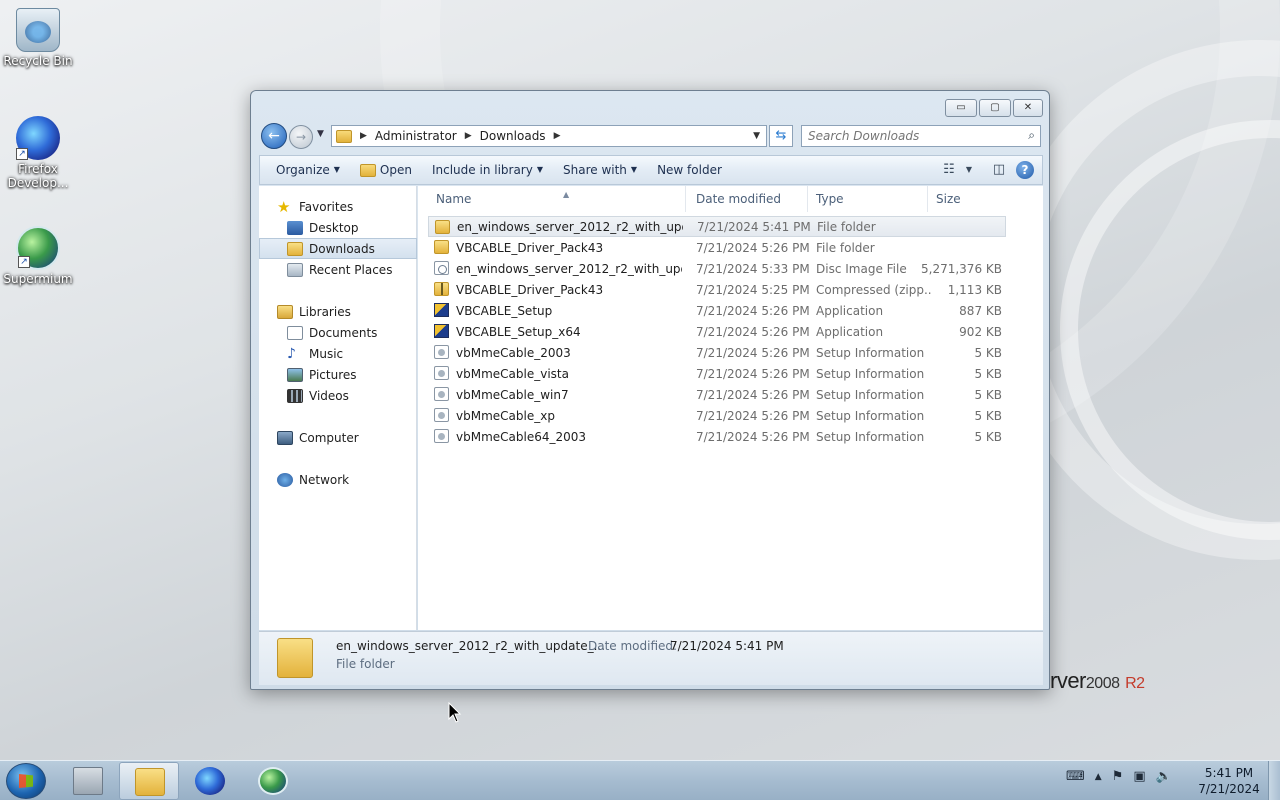  Describe the element at coordinates (273, 781) in the screenshot. I see `taskbar-supermium` at that location.